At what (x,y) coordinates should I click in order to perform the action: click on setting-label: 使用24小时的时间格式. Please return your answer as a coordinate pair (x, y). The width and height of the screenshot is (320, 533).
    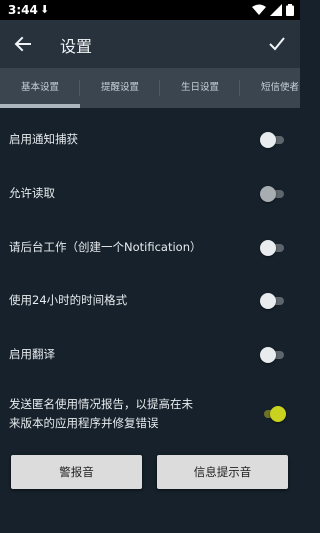
    Looking at the image, I should click on (68, 300).